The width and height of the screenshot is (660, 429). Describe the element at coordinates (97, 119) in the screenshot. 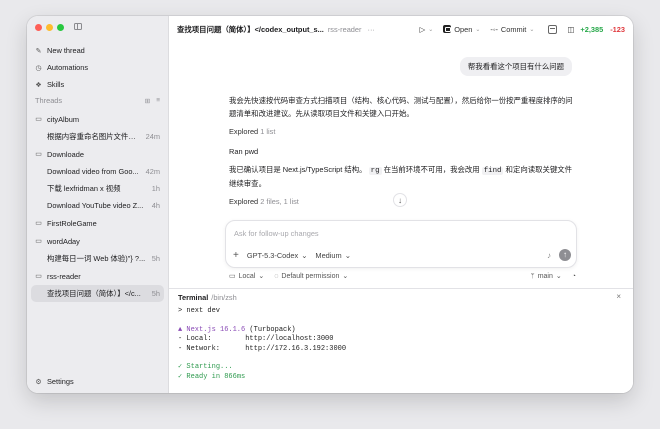

I see `folder-cityalbum: ▭ cityAlbum` at that location.